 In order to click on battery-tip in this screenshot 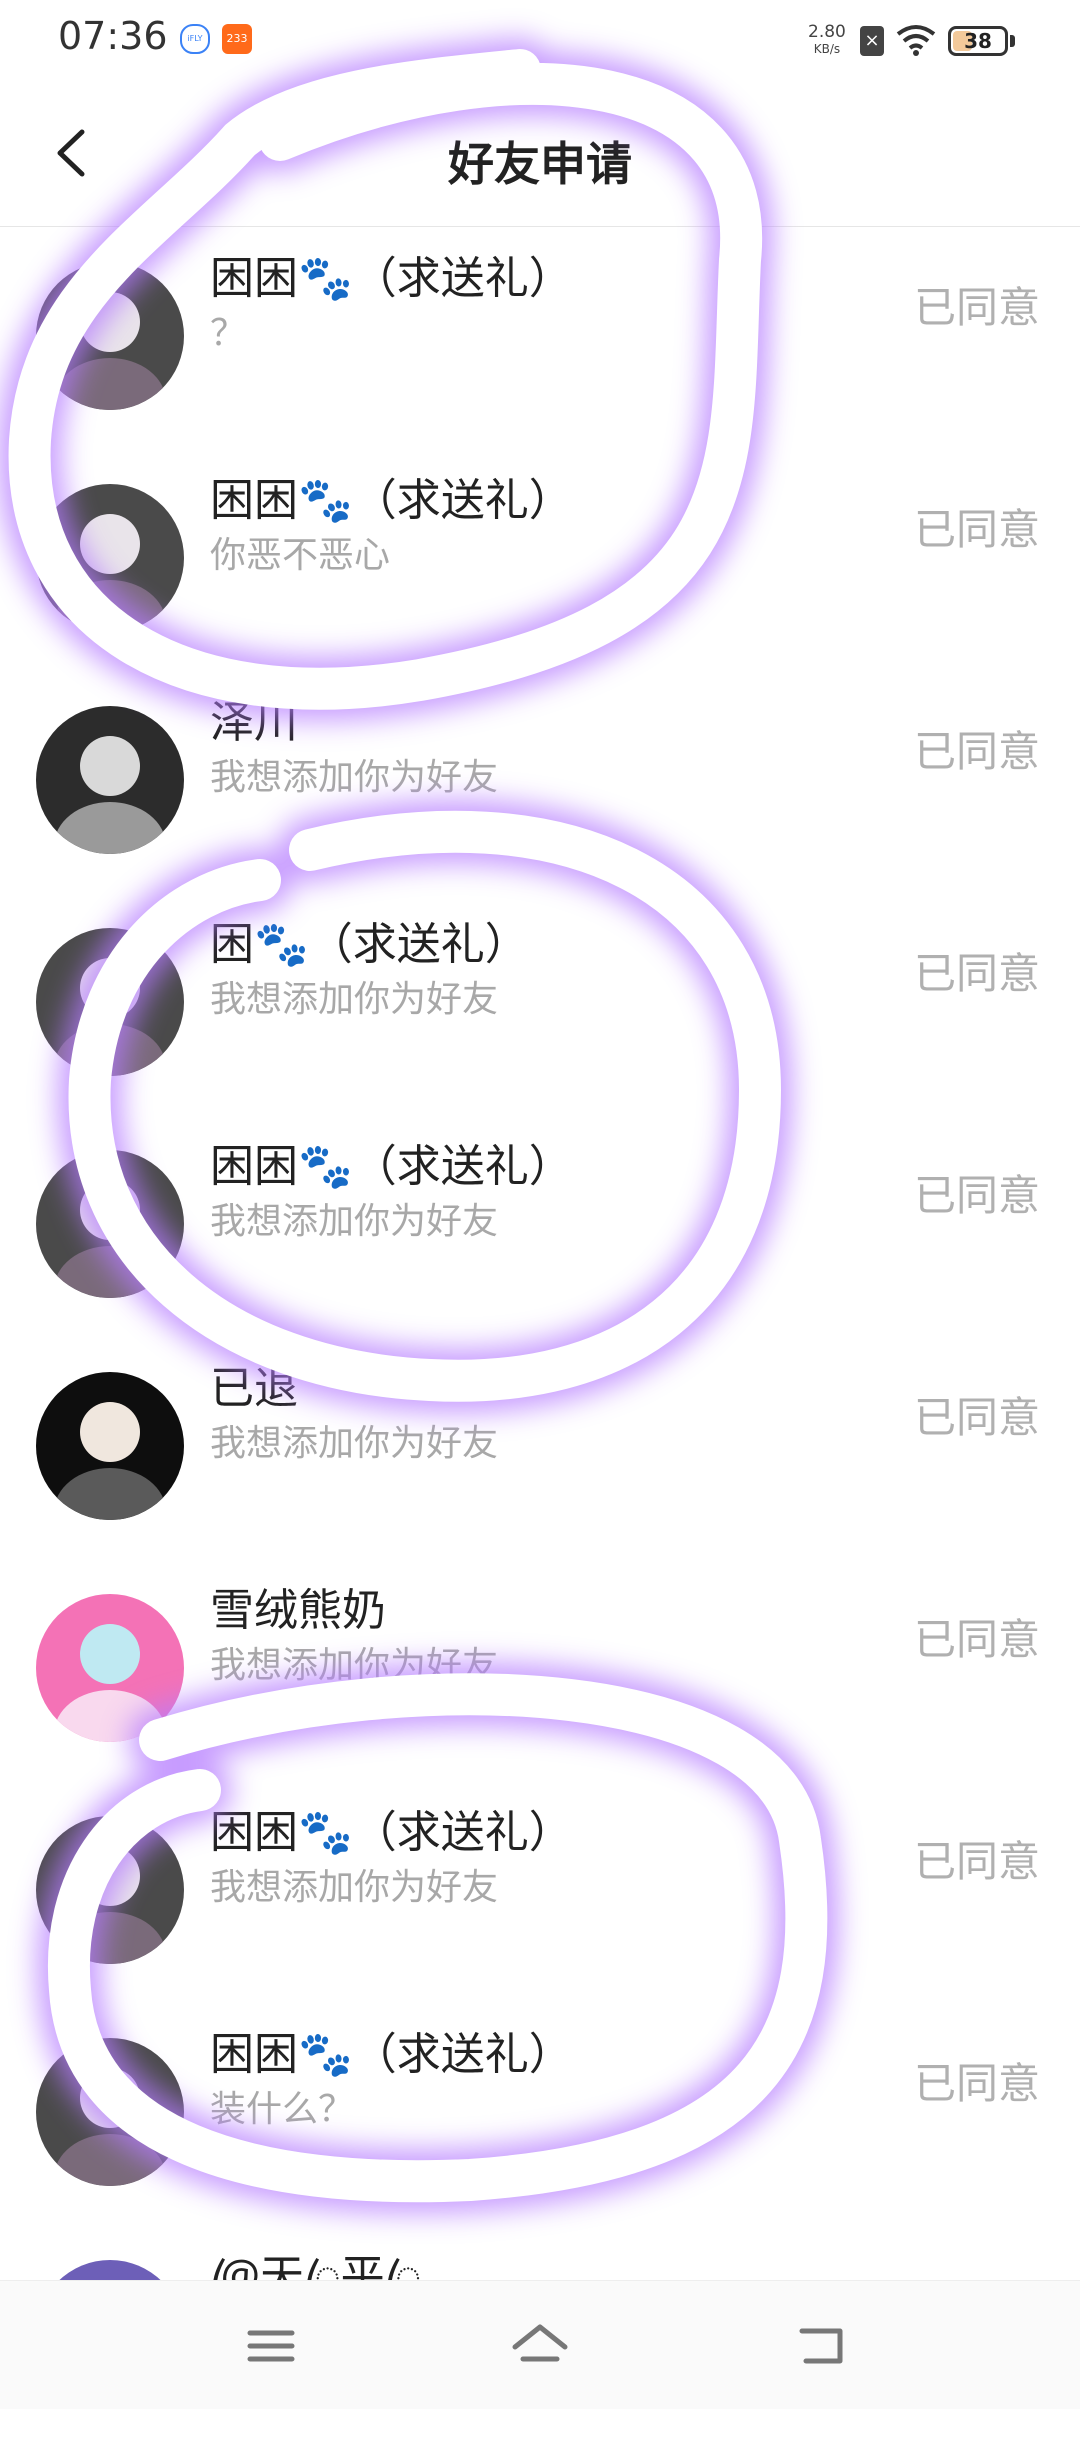, I will do `click(1012, 41)`.